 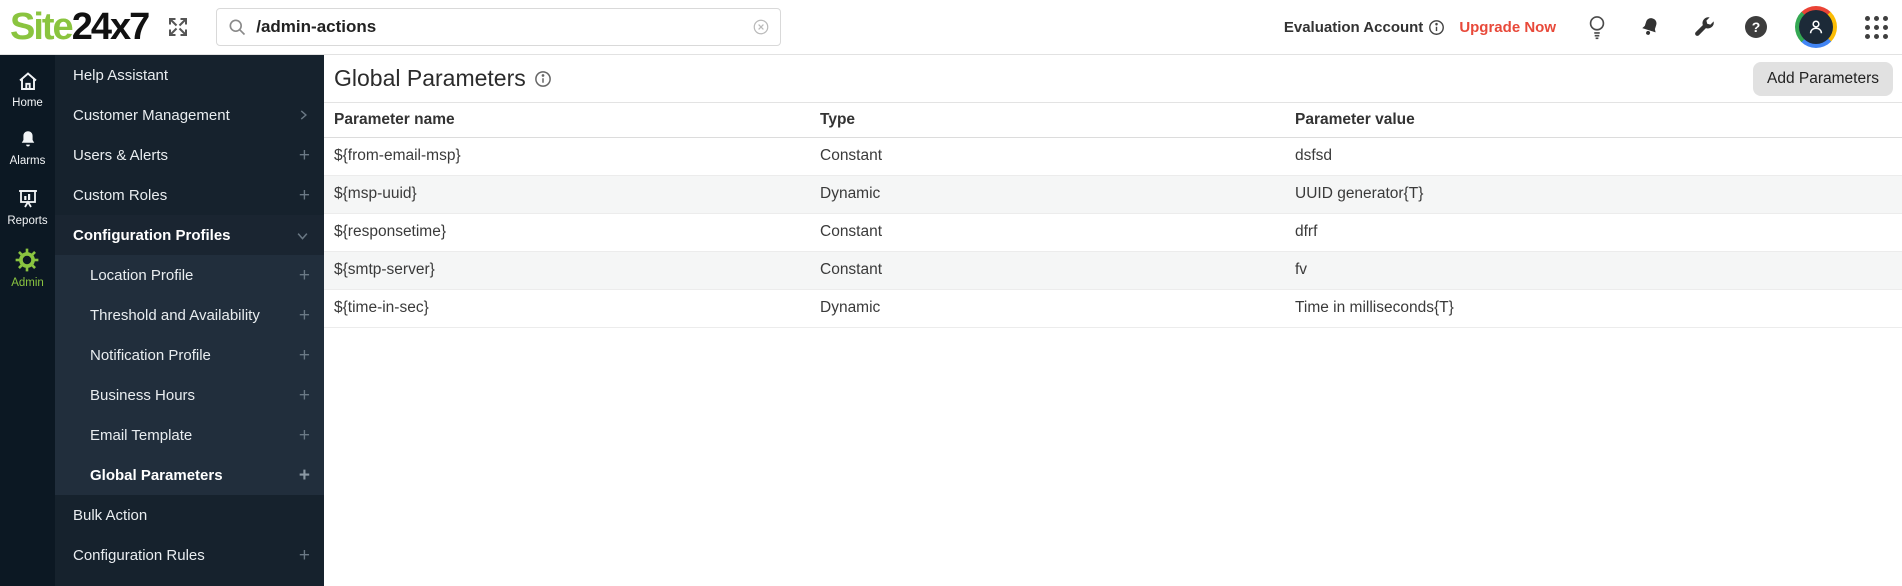 I want to click on page-header: Global Parameters Add Parameters, so click(x=1113, y=79).